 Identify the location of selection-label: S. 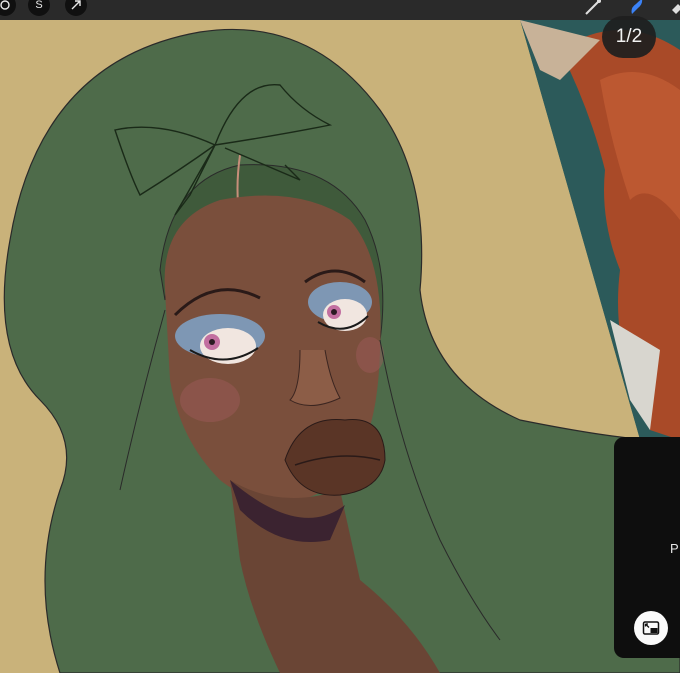
(39, 5).